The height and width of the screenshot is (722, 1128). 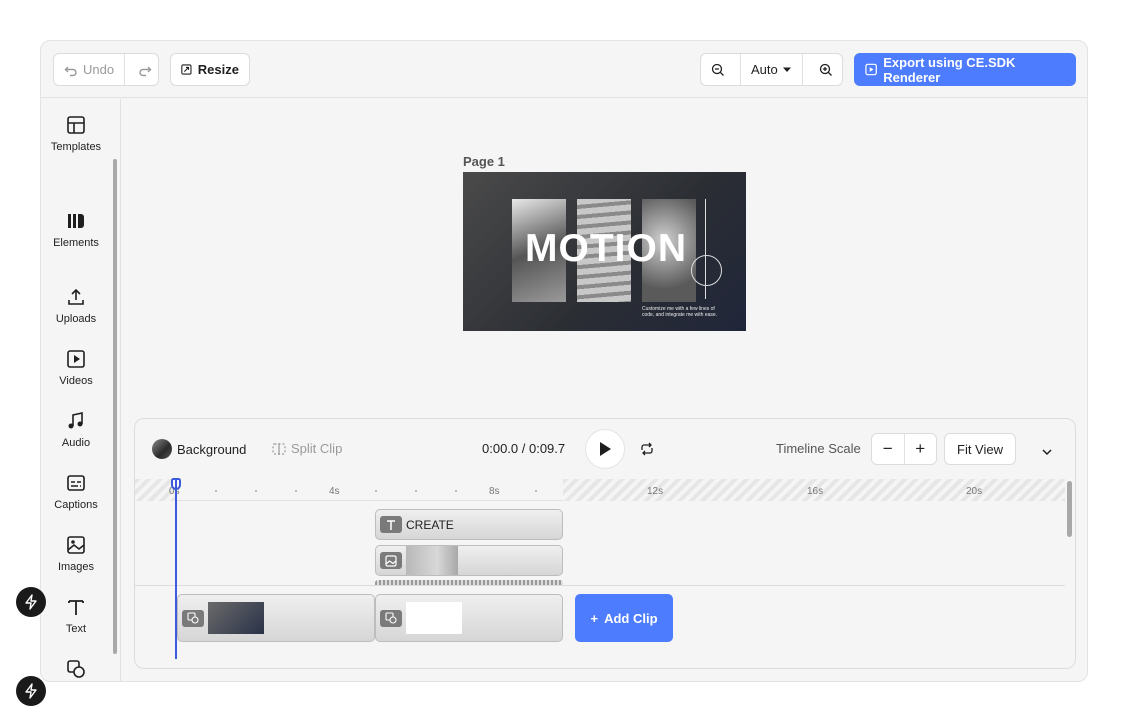 I want to click on image-clip-icon, so click(x=391, y=560).